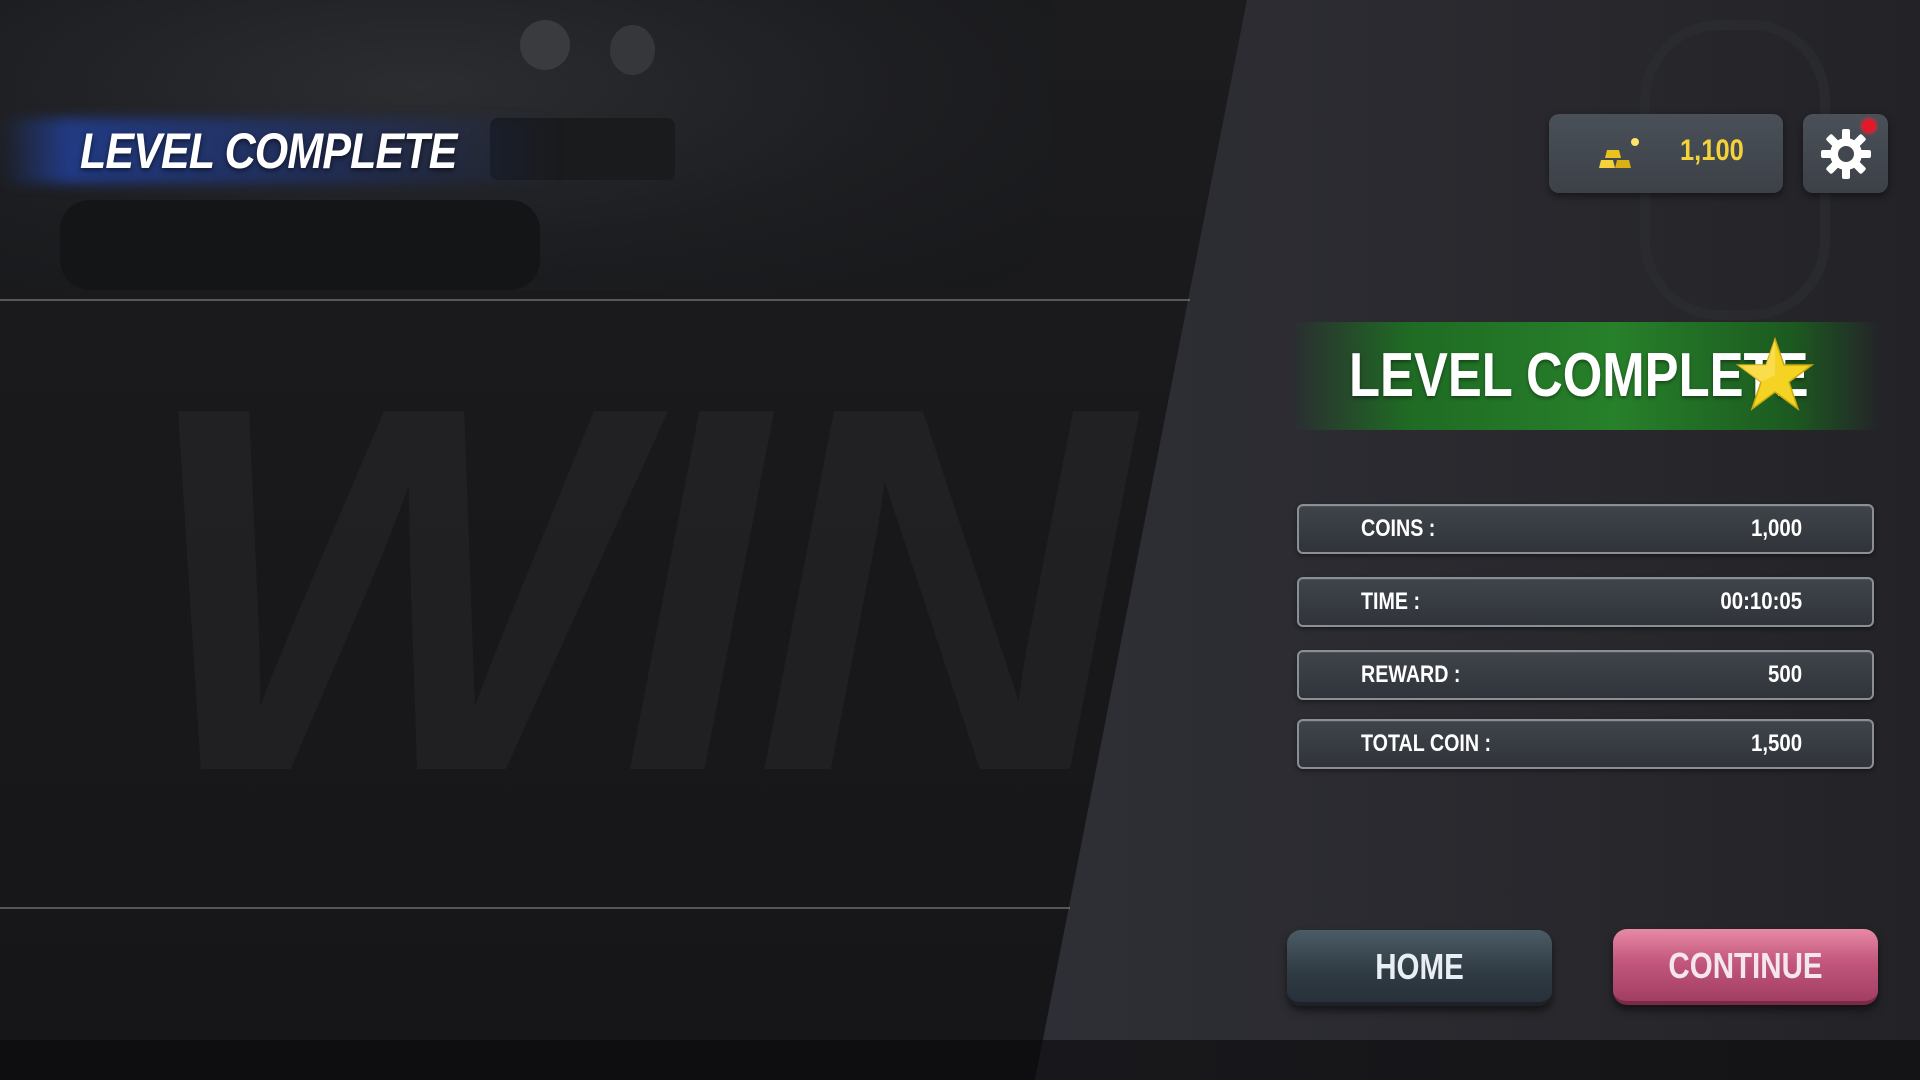 The height and width of the screenshot is (1080, 1920). Describe the element at coordinates (1585, 529) in the screenshot. I see `stat-row-coins: COINS : 1,000` at that location.